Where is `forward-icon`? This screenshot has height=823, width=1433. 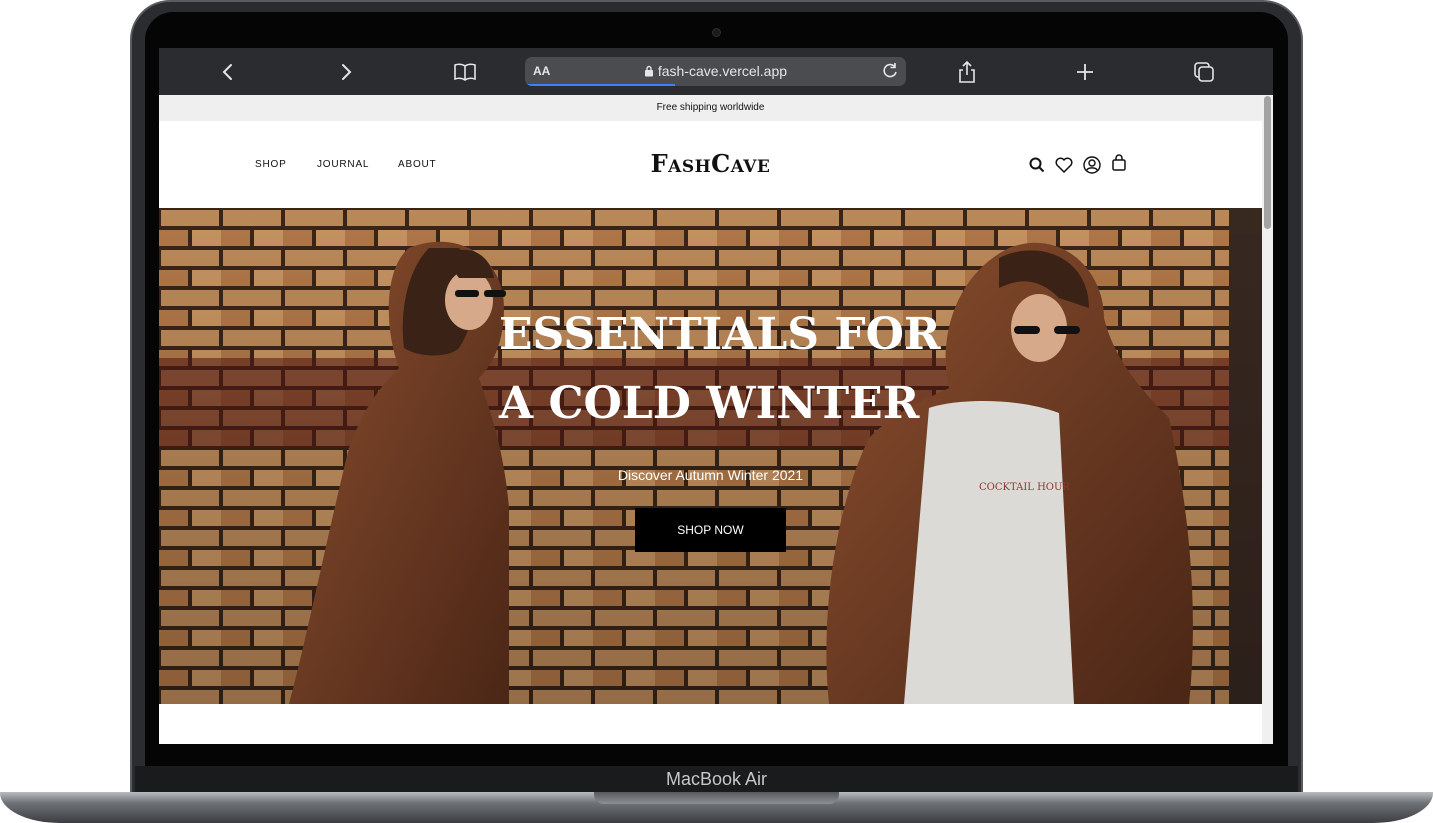
forward-icon is located at coordinates (346, 72).